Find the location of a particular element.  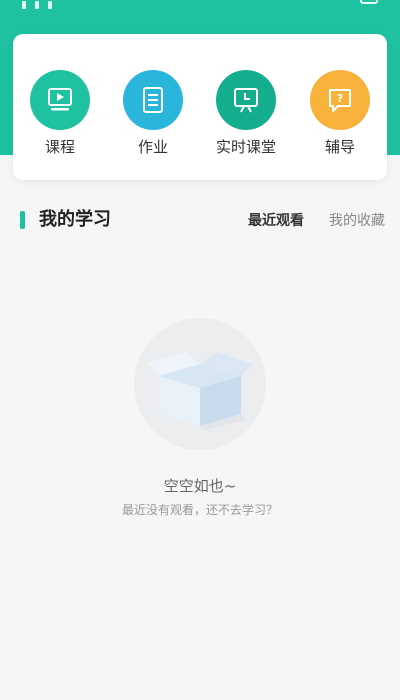

clock-board-icon is located at coordinates (246, 100).